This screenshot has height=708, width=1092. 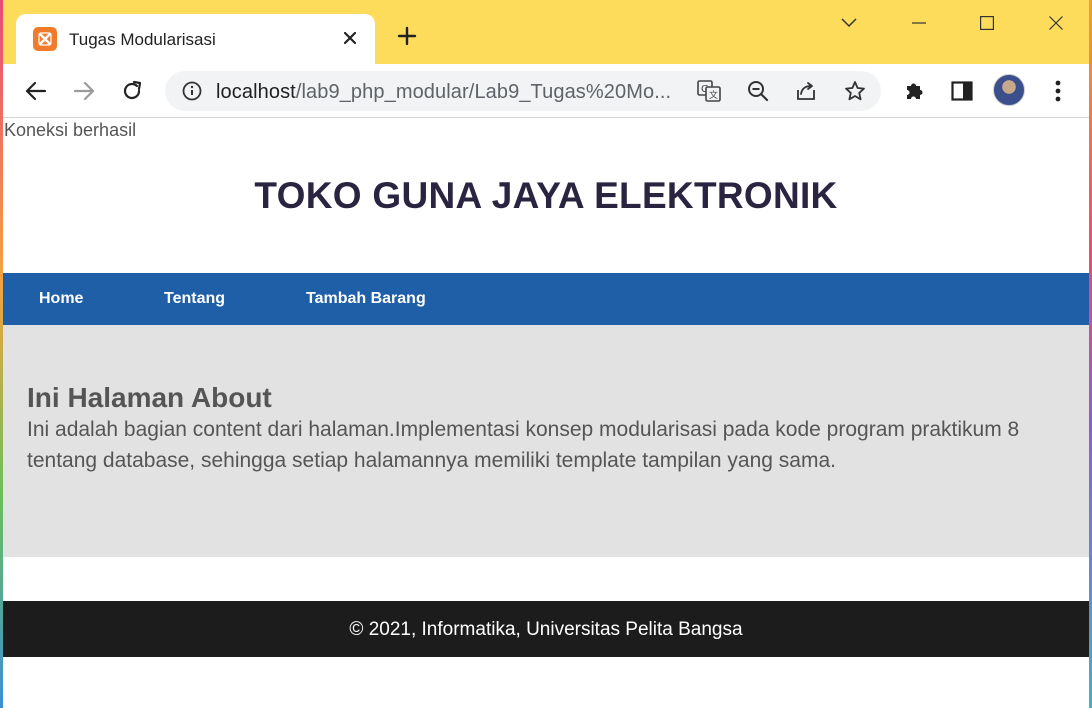 I want to click on nav-tentang: Tentang, so click(x=194, y=299).